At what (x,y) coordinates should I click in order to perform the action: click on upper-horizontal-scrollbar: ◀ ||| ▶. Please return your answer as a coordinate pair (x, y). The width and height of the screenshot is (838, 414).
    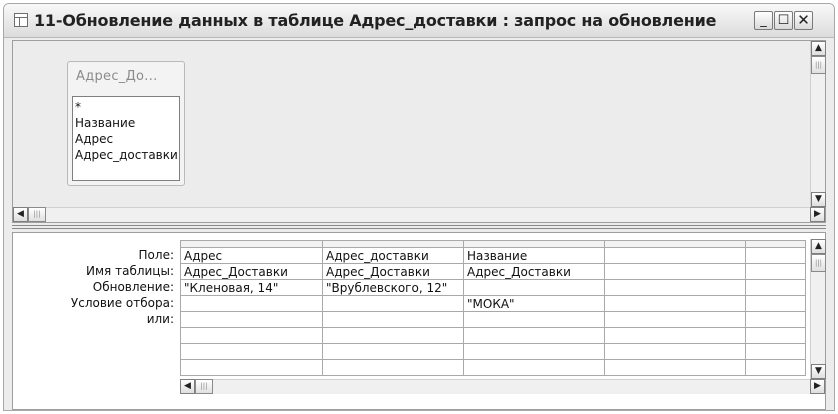
    Looking at the image, I should click on (419, 214).